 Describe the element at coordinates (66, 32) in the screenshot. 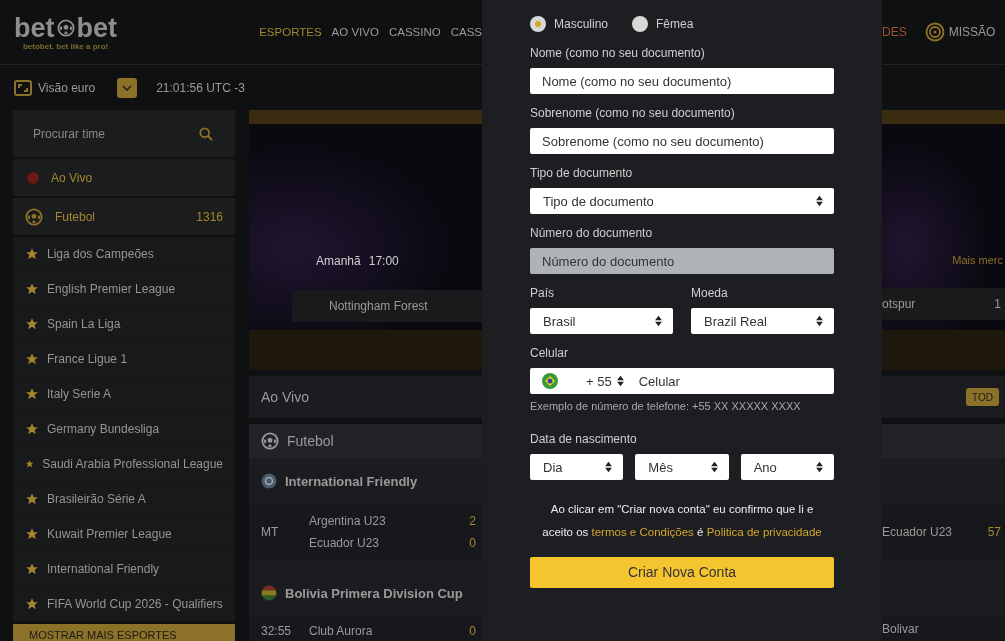

I see `site-logo: bet bet betobet. bet like a pro!` at that location.